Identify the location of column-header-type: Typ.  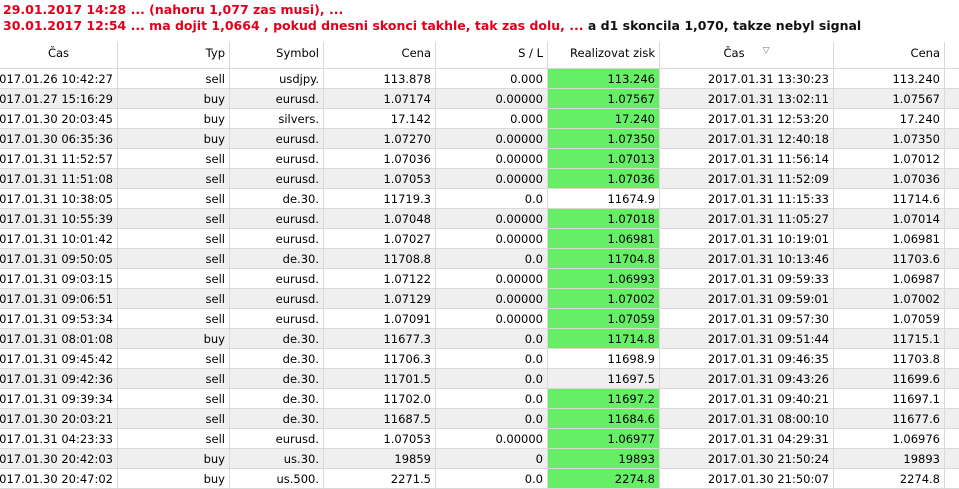
(174, 55).